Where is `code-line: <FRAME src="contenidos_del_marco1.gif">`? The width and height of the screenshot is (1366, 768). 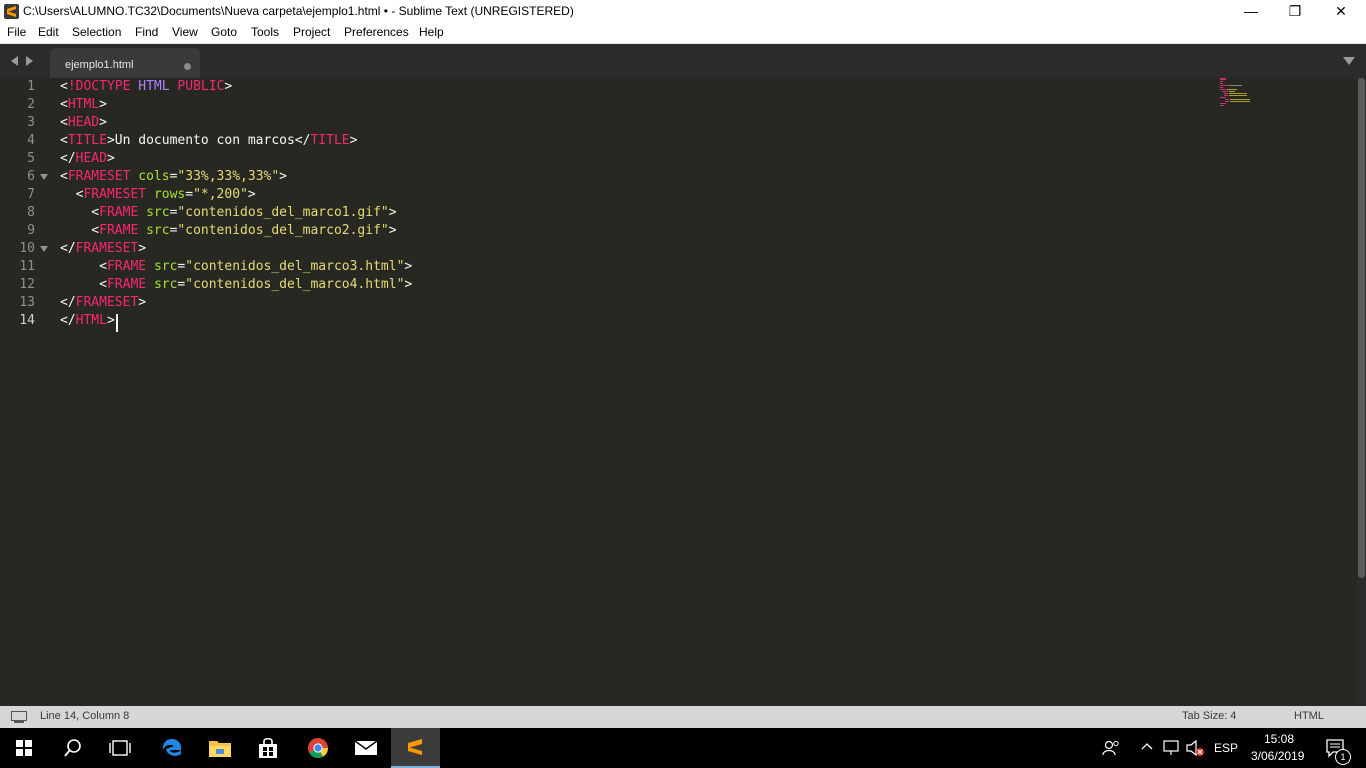
code-line: <FRAME src="contenidos_del_marco1.gif"> is located at coordinates (228, 213).